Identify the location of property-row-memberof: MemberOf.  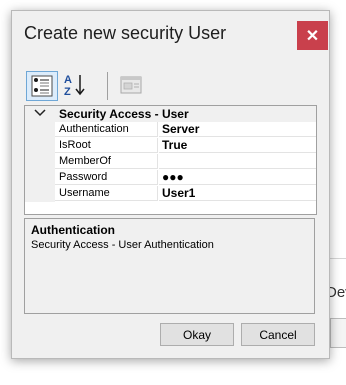
(170, 162).